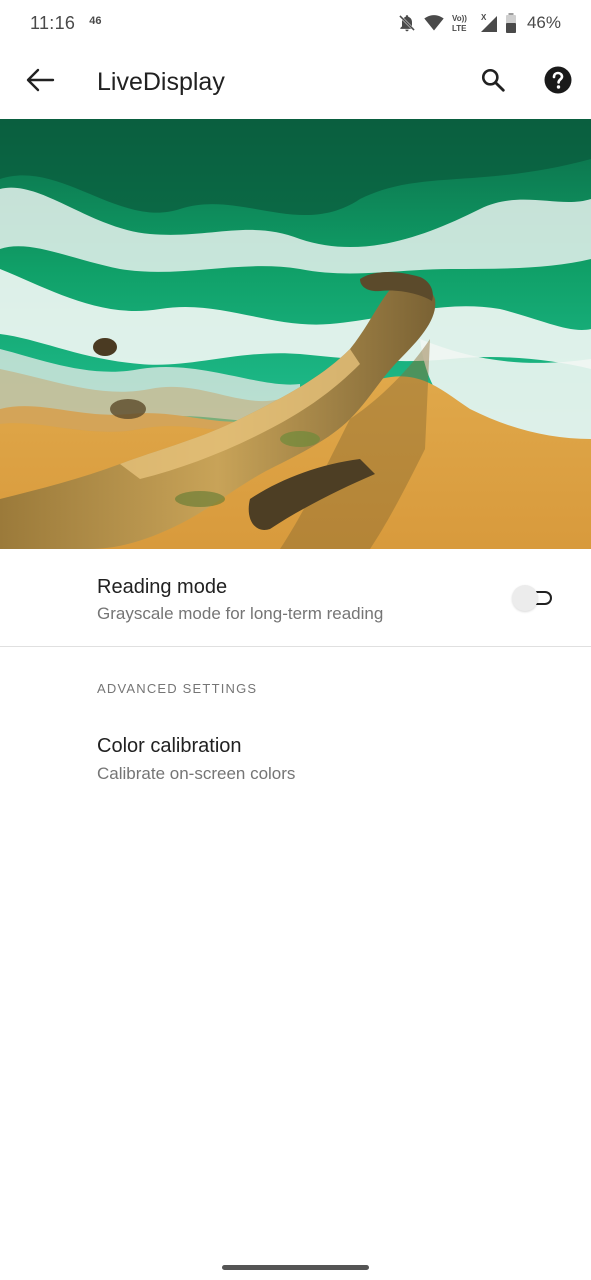 This screenshot has width=591, height=1280. What do you see at coordinates (53, 22) in the screenshot?
I see `status-time: 11:16` at bounding box center [53, 22].